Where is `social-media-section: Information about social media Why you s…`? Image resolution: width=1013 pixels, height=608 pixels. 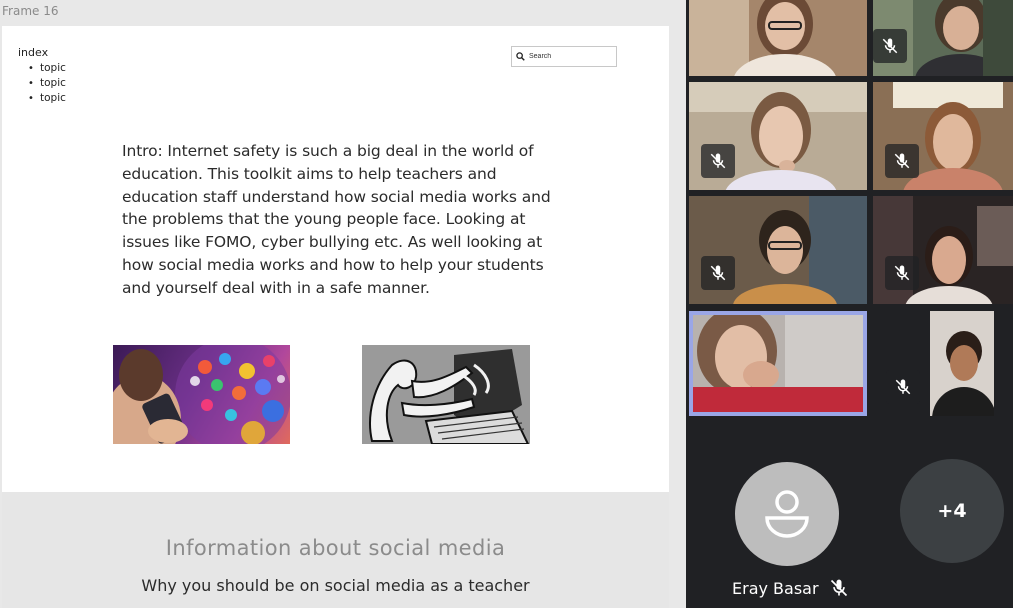
social-media-section: Information about social media Why you s… is located at coordinates (335, 550).